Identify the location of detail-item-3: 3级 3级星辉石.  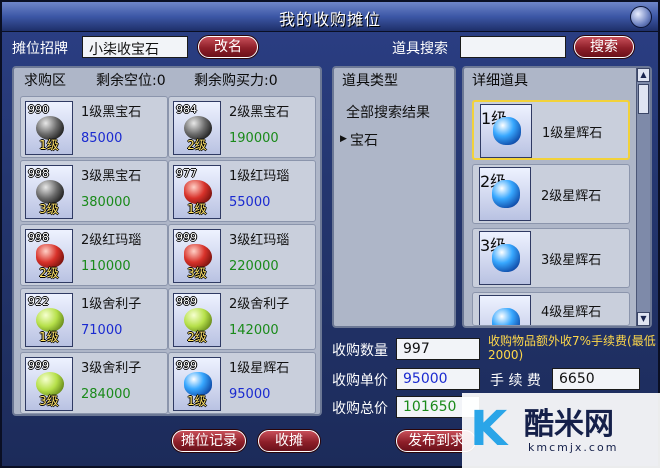
(551, 258).